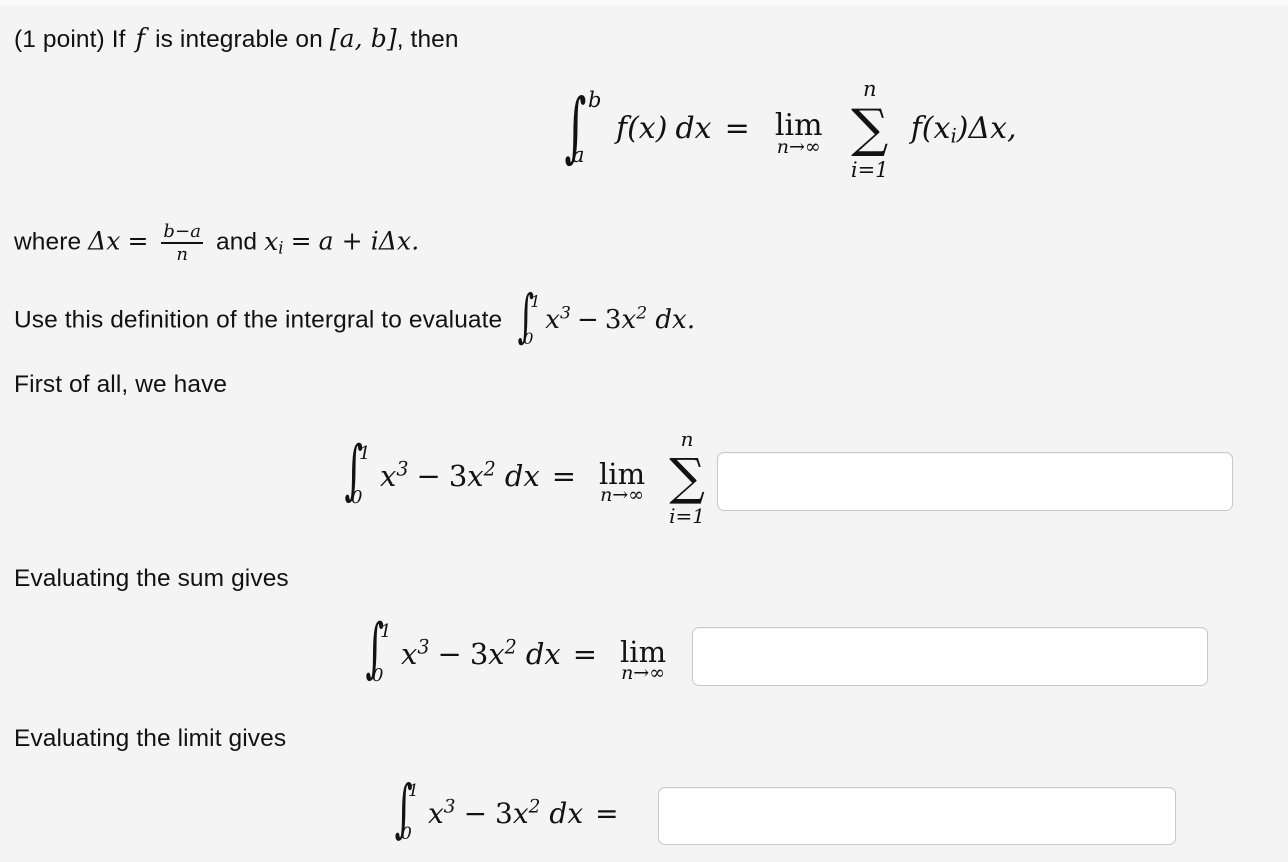  Describe the element at coordinates (369, 241) in the screenshot. I see `where-rhs: a + iΔx.` at that location.